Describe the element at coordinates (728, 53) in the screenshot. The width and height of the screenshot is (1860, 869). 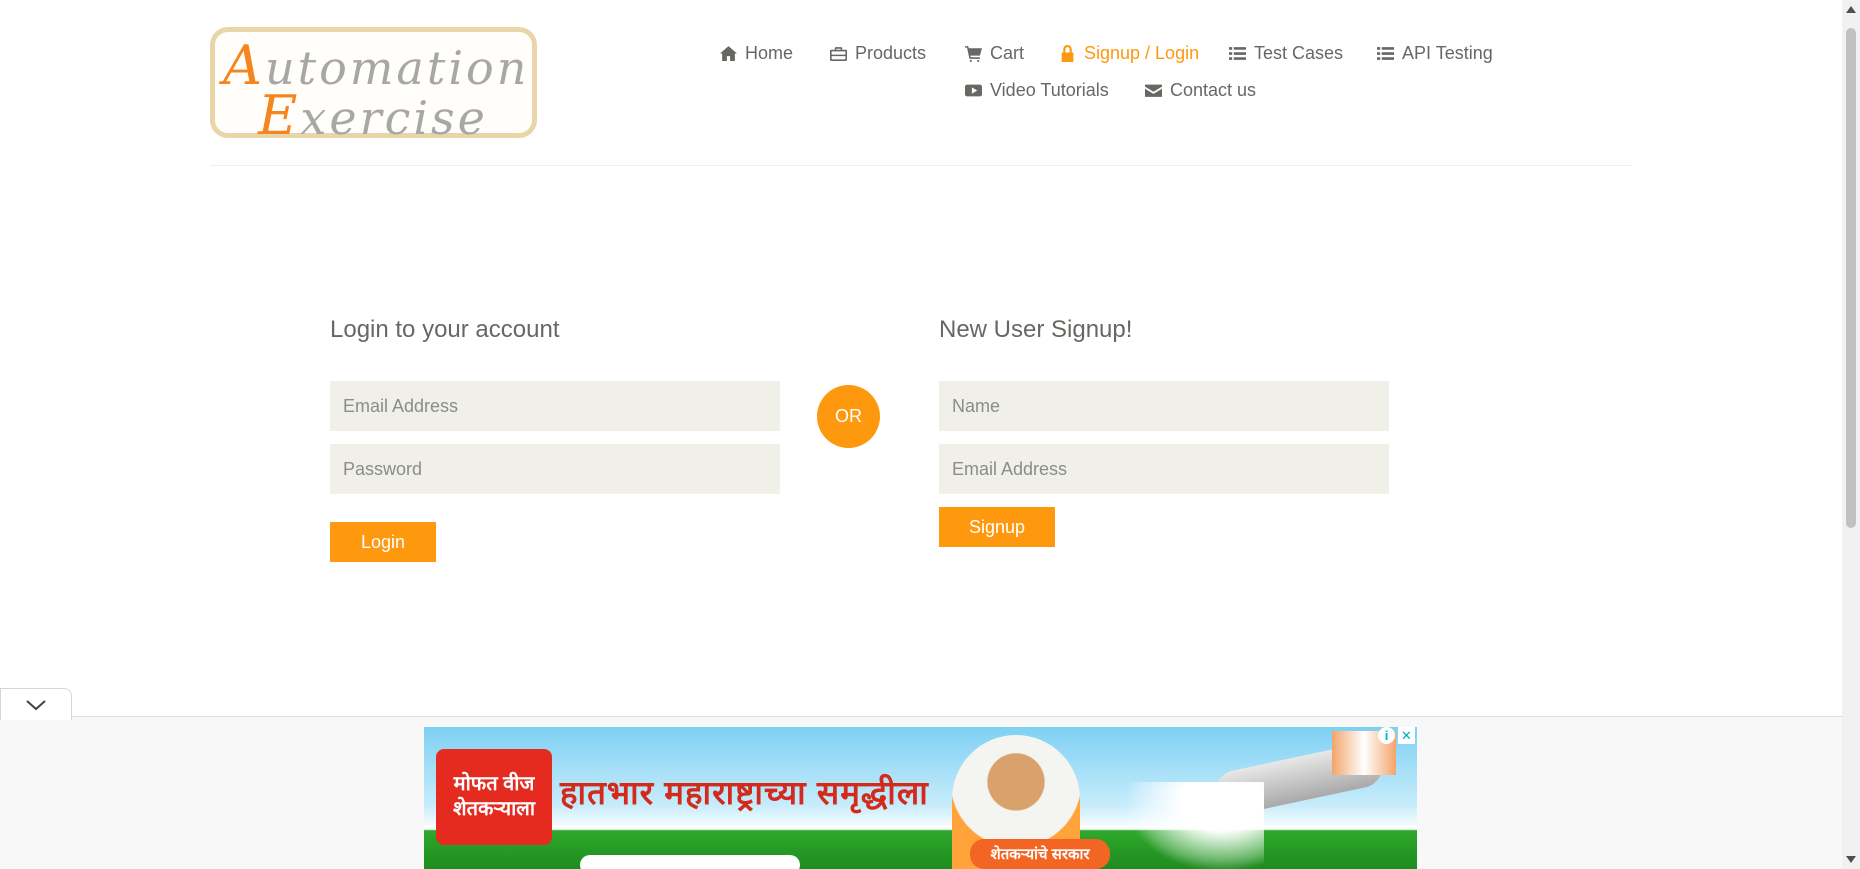
I see `home-icon` at that location.